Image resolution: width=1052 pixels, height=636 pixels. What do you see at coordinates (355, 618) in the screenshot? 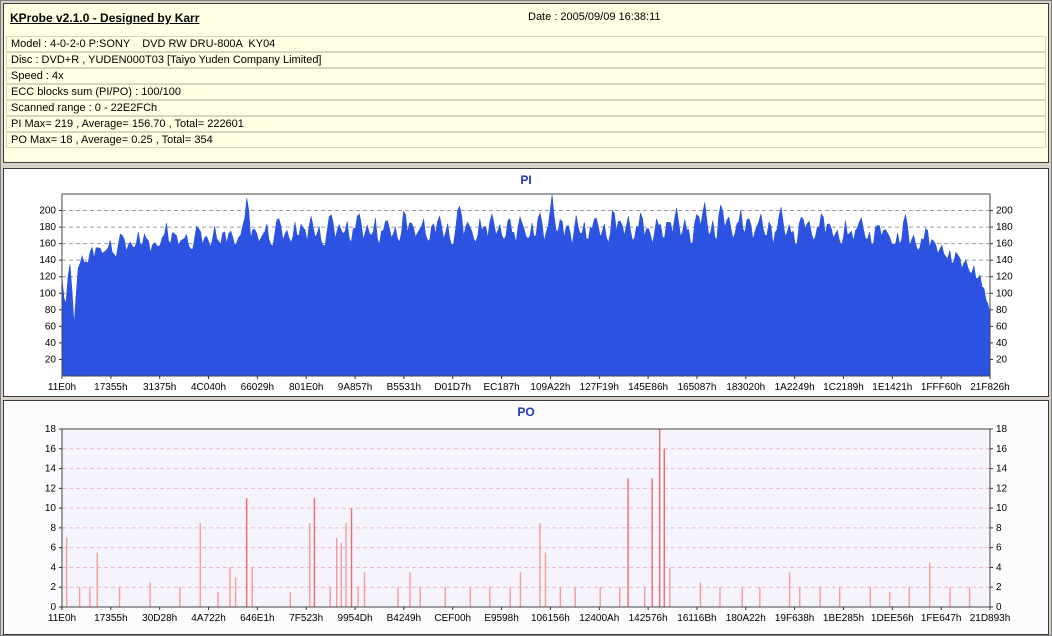
I see `svg-text: 9954Dh` at bounding box center [355, 618].